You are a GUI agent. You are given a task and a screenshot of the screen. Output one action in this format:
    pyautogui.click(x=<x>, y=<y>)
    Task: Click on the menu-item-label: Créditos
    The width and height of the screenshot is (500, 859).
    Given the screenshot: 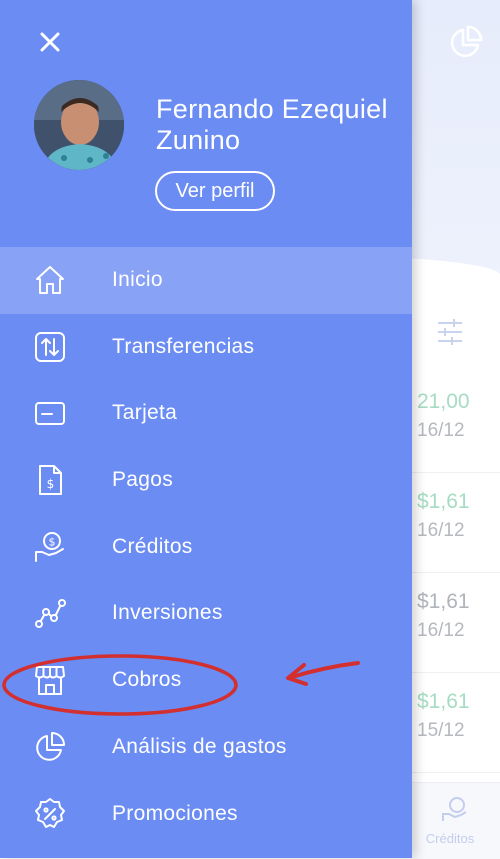 What is the action you would take?
    pyautogui.click(x=152, y=546)
    